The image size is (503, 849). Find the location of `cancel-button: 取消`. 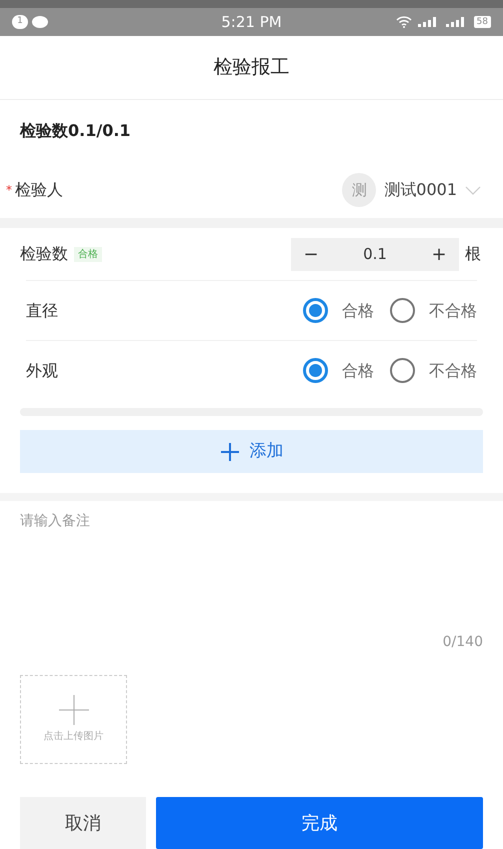

cancel-button: 取消 is located at coordinates (83, 823).